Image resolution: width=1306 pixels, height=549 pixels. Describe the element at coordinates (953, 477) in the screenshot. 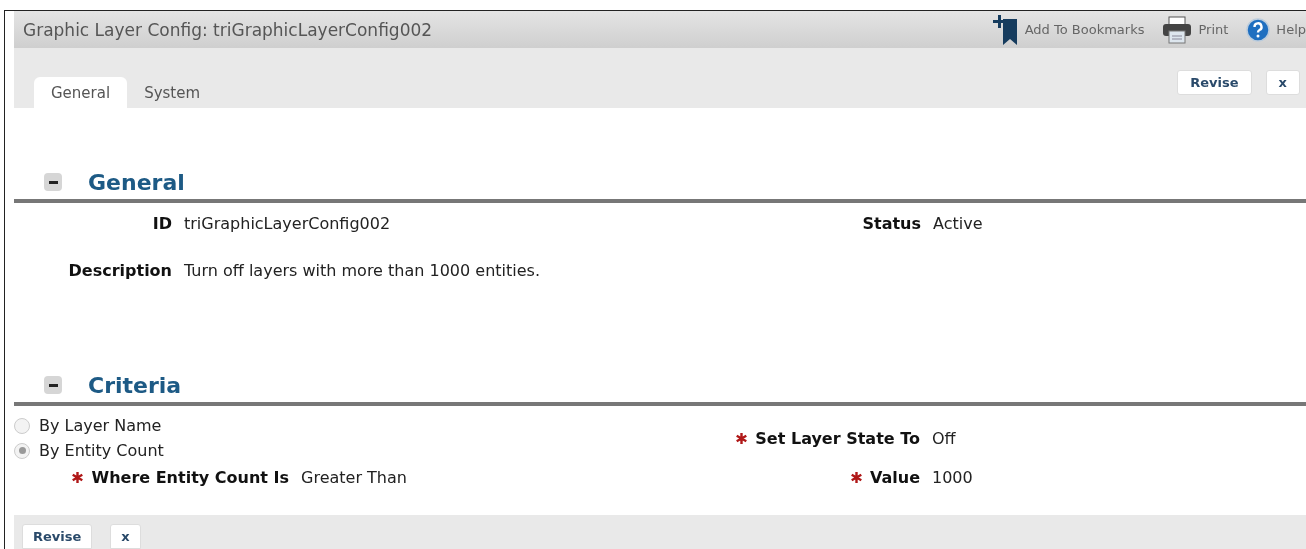

I see `field-value: 1000` at that location.